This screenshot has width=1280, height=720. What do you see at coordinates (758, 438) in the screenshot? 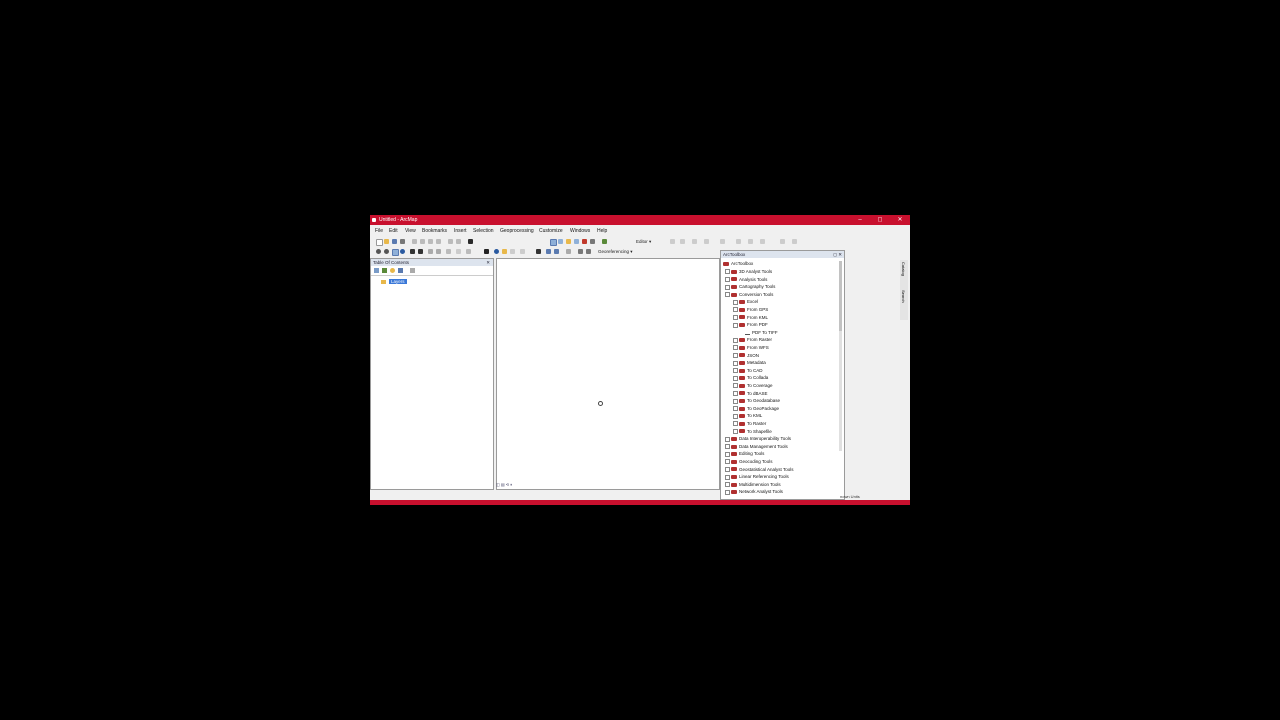
I see `toolbox-item-toolbox: Data Interoperability Tools` at bounding box center [758, 438].